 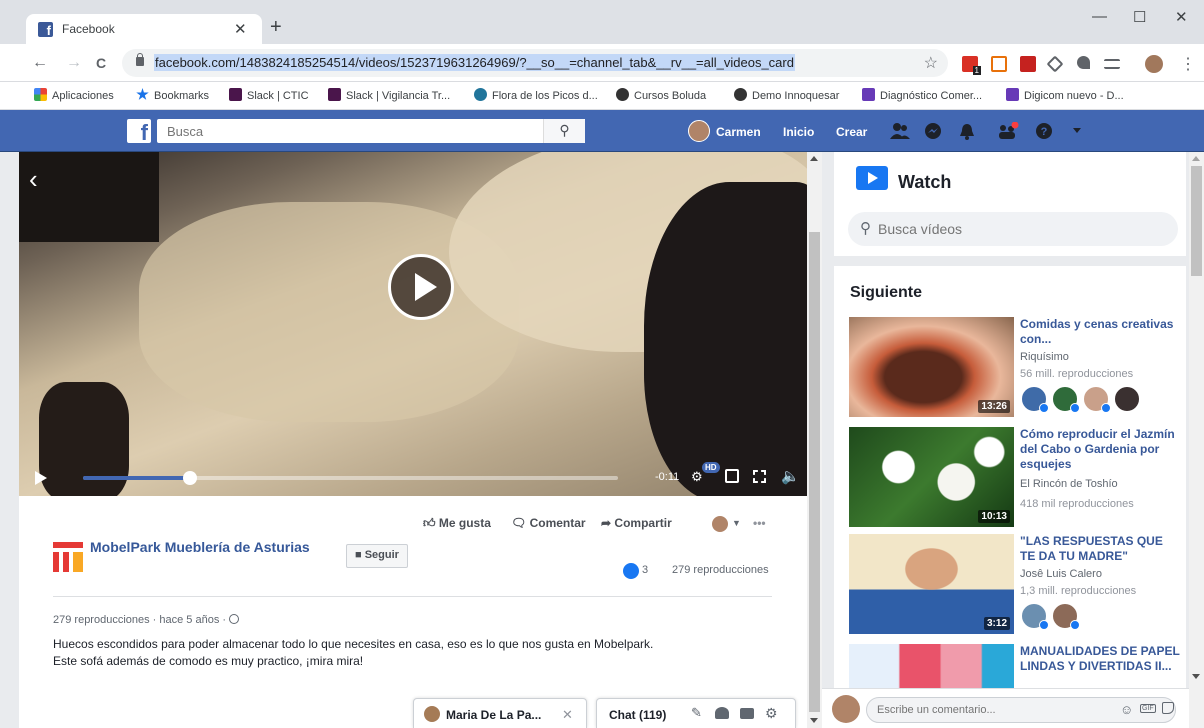 What do you see at coordinates (1154, 64) in the screenshot?
I see `profile-avatar` at bounding box center [1154, 64].